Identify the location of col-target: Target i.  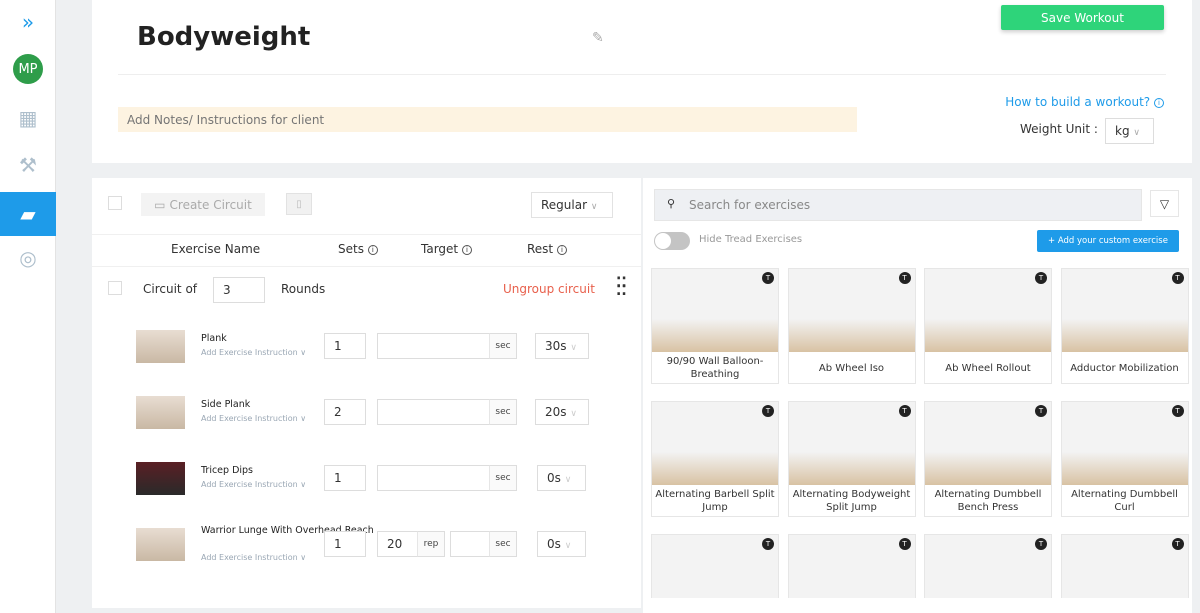
(446, 249).